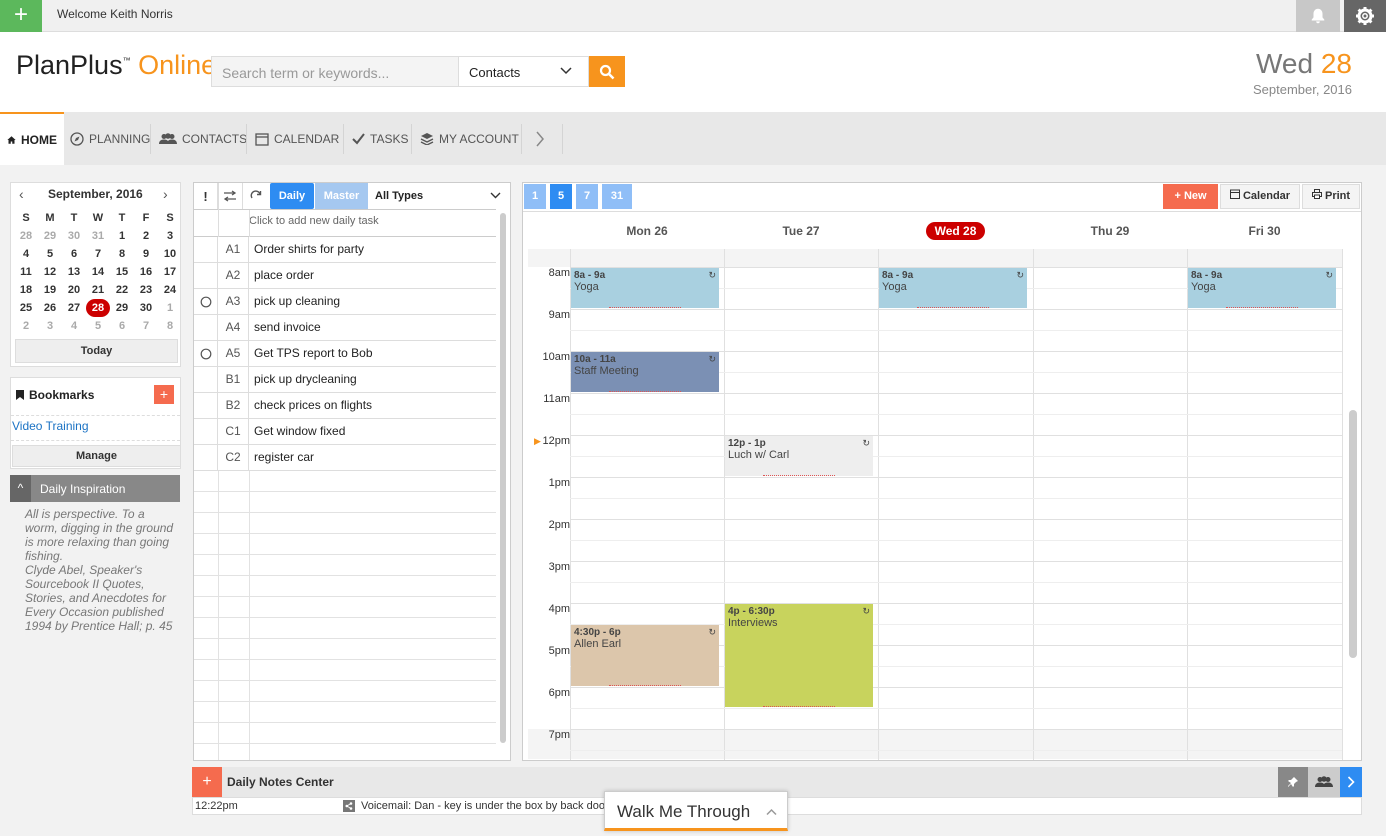  Describe the element at coordinates (1318, 16) in the screenshot. I see `notifications-button` at that location.